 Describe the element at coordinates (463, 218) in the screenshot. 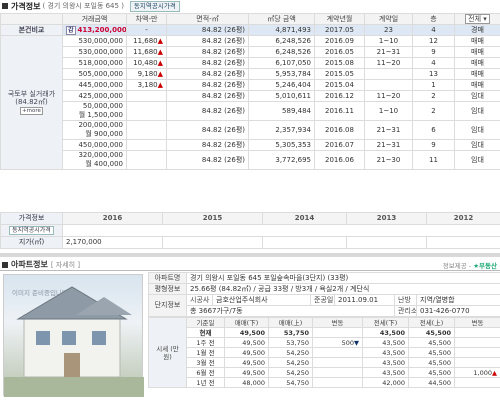

I see `year-cell: 2012` at that location.